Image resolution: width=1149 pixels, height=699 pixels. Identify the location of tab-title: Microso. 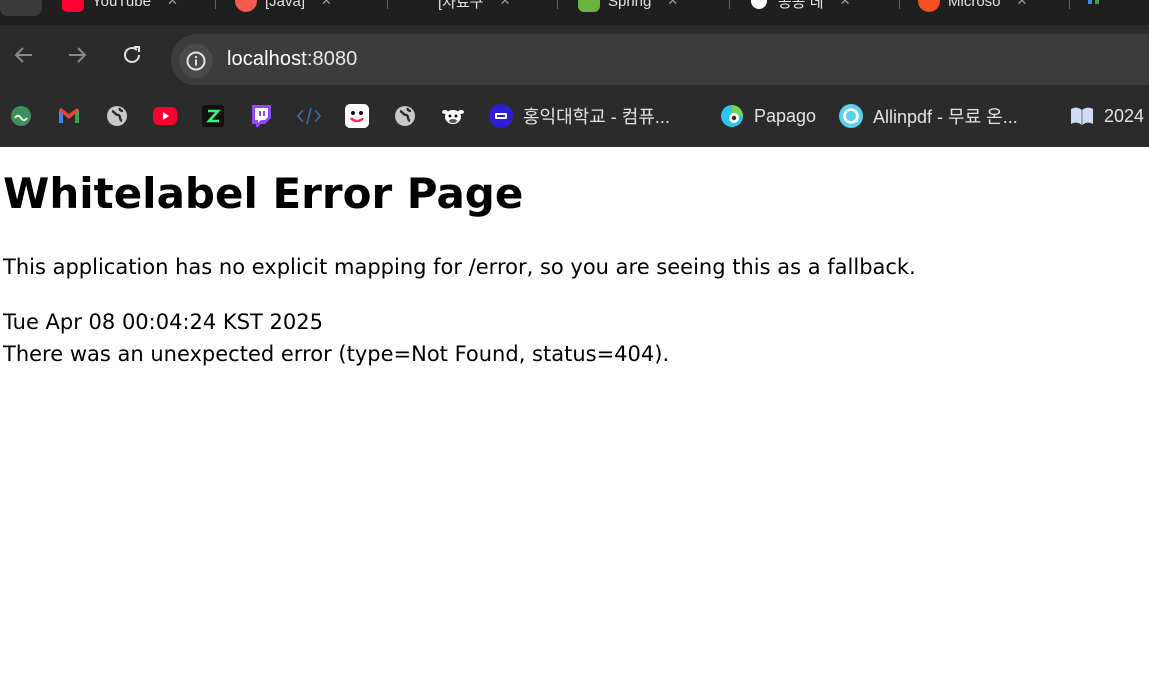
(974, 5).